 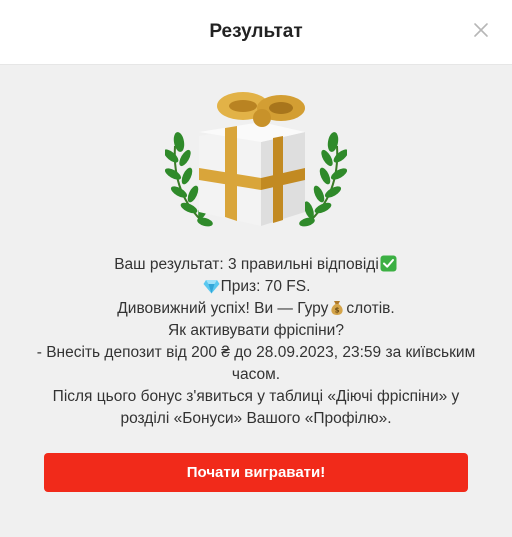 I want to click on modal-header: Результат, so click(x=256, y=32).